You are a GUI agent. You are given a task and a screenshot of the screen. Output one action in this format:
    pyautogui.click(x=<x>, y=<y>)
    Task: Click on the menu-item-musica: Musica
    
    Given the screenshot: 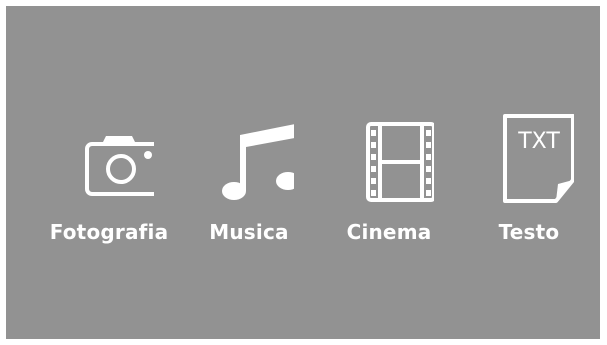 What is the action you would take?
    pyautogui.click(x=249, y=184)
    